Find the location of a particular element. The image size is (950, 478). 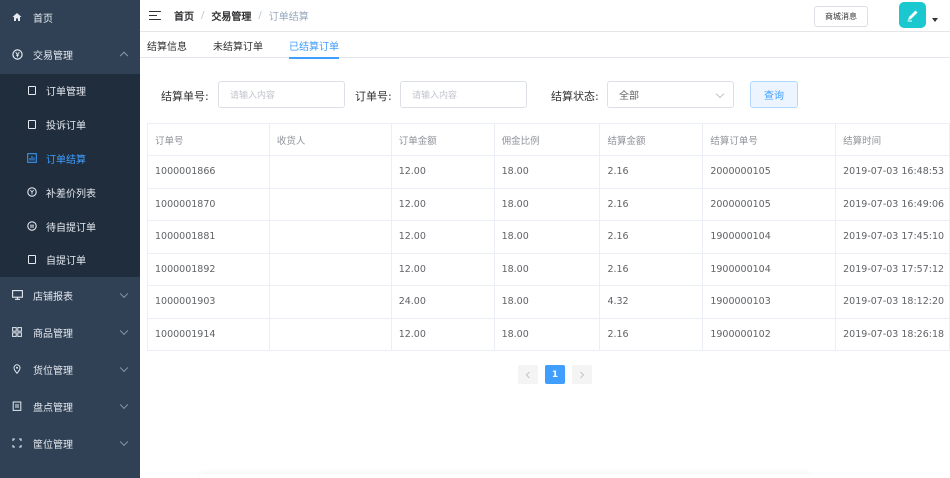

chevron-left-icon is located at coordinates (527, 374).